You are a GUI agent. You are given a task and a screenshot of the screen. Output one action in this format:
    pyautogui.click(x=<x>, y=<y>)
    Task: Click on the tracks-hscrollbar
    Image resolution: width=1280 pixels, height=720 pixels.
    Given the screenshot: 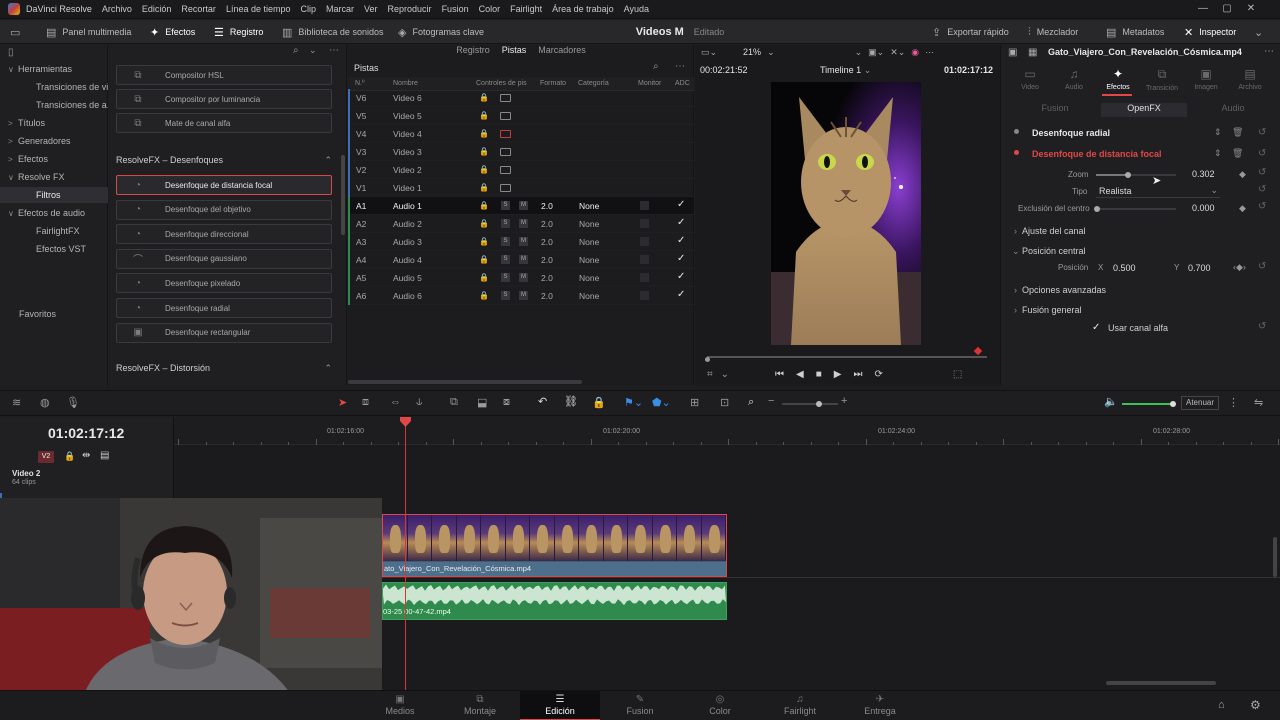 What is the action you would take?
    pyautogui.click(x=465, y=382)
    